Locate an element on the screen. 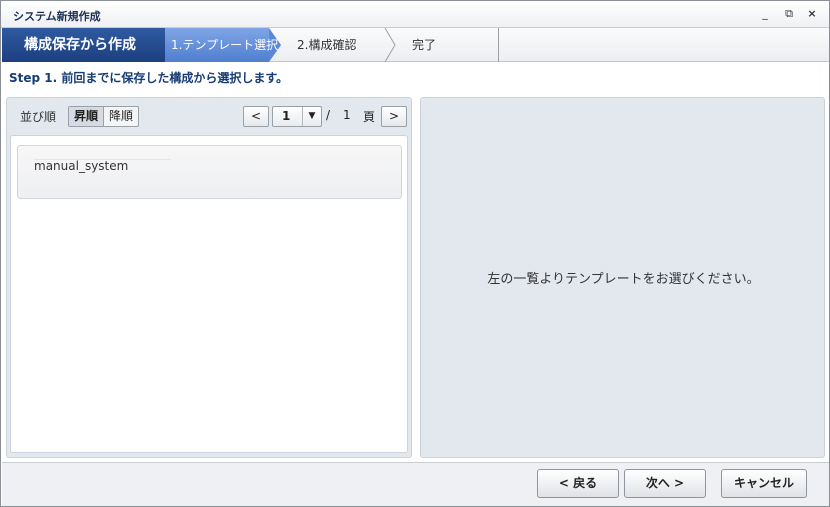 This screenshot has height=507, width=830. window-title: システム新規作成 is located at coordinates (57, 16).